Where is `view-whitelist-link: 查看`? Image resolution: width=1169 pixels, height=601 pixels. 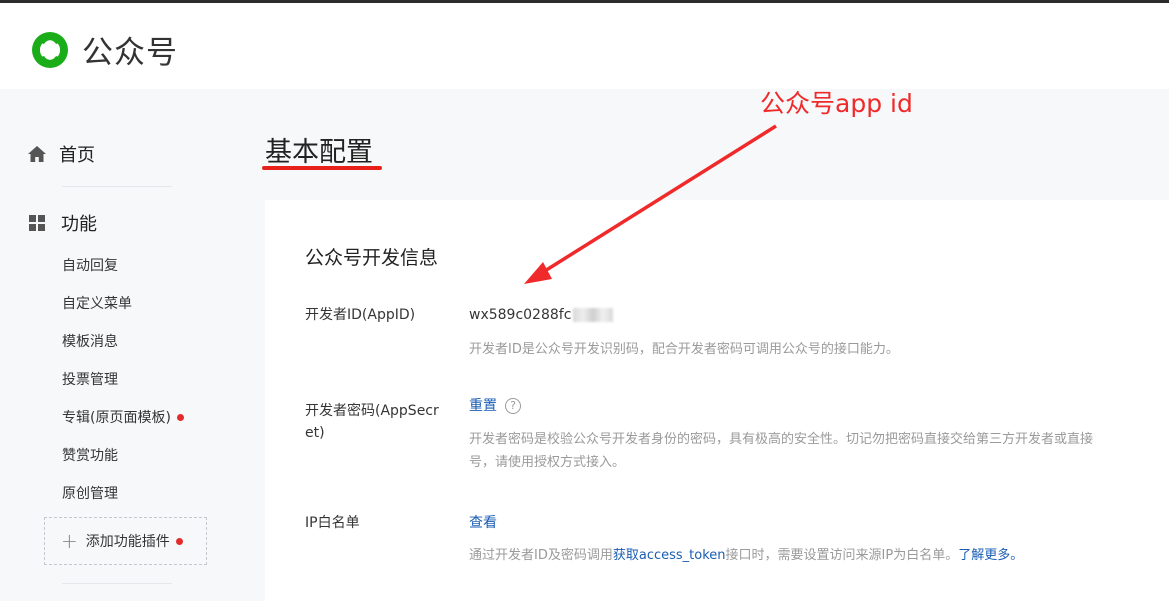
view-whitelist-link: 查看 is located at coordinates (483, 523).